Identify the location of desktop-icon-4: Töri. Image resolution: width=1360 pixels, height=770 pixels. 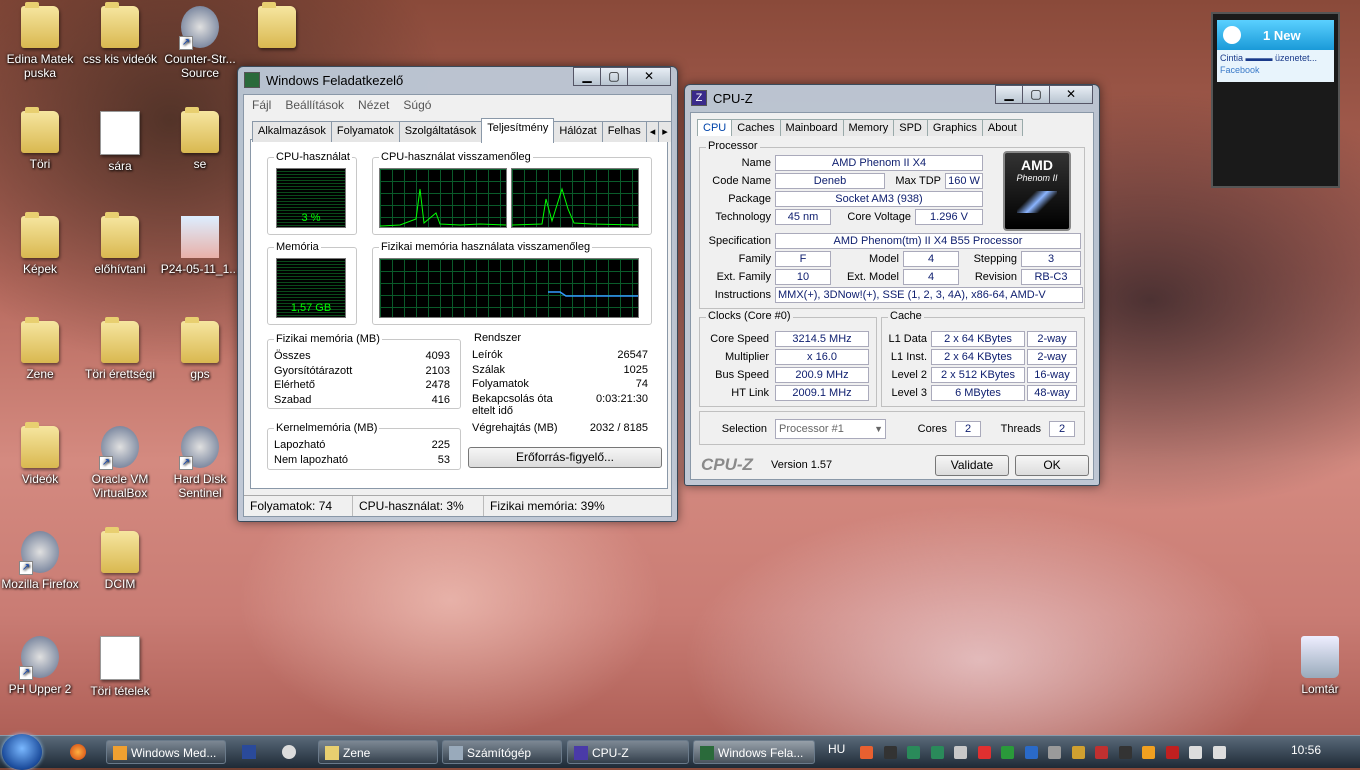
(40, 139).